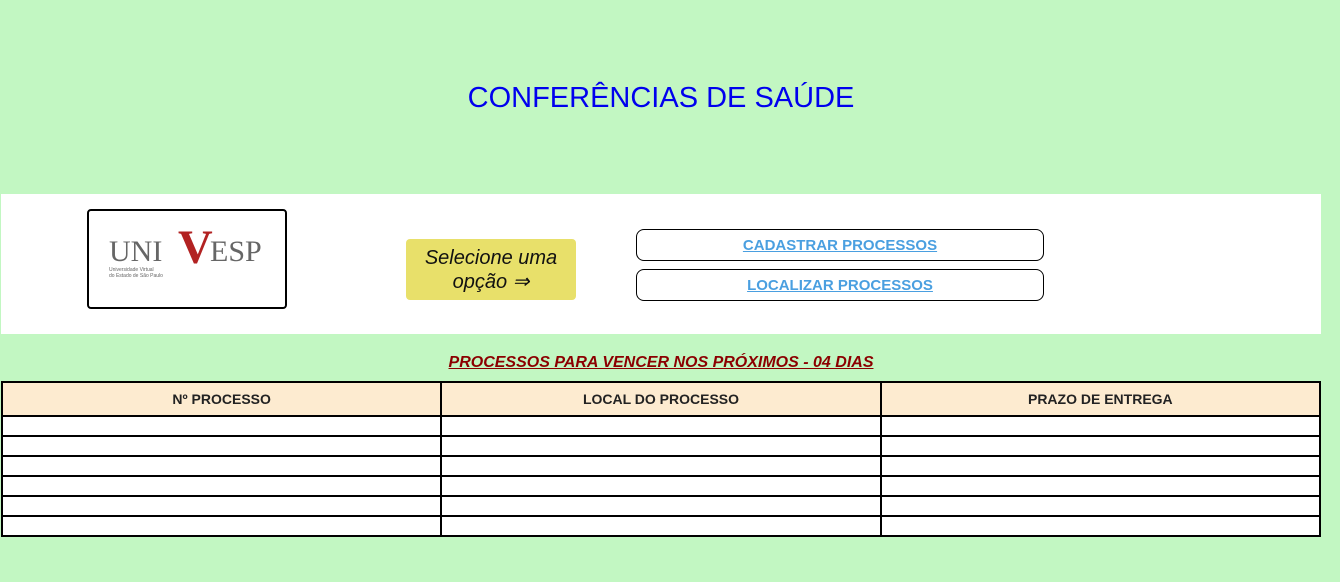 This screenshot has width=1340, height=582. I want to click on logo-brand-right: ESP, so click(236, 251).